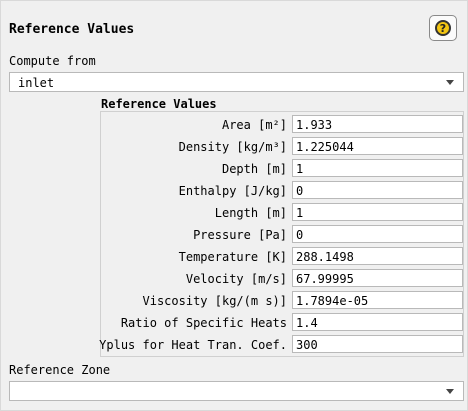 The height and width of the screenshot is (411, 468). What do you see at coordinates (254, 125) in the screenshot?
I see `area-label: Area [m²]` at bounding box center [254, 125].